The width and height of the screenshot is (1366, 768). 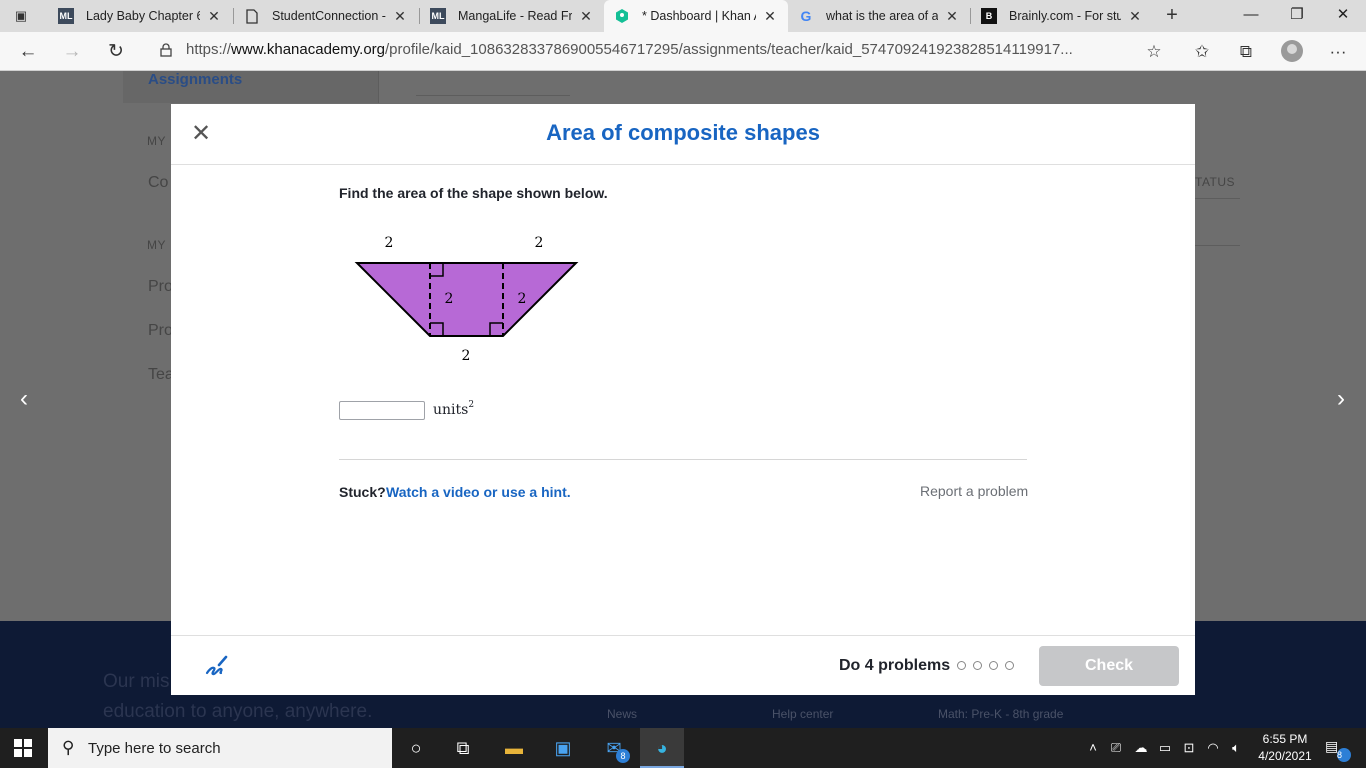 What do you see at coordinates (662, 748) in the screenshot?
I see `edge-browser-icon: ◕` at bounding box center [662, 748].